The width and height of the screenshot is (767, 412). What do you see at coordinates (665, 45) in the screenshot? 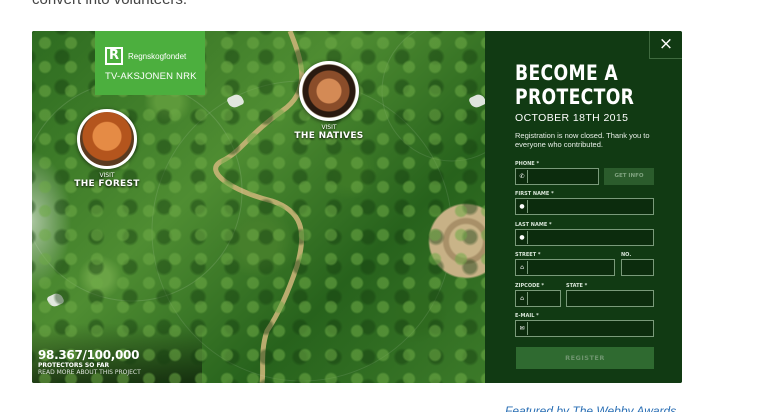
I see `close-icon: ×` at bounding box center [665, 45].